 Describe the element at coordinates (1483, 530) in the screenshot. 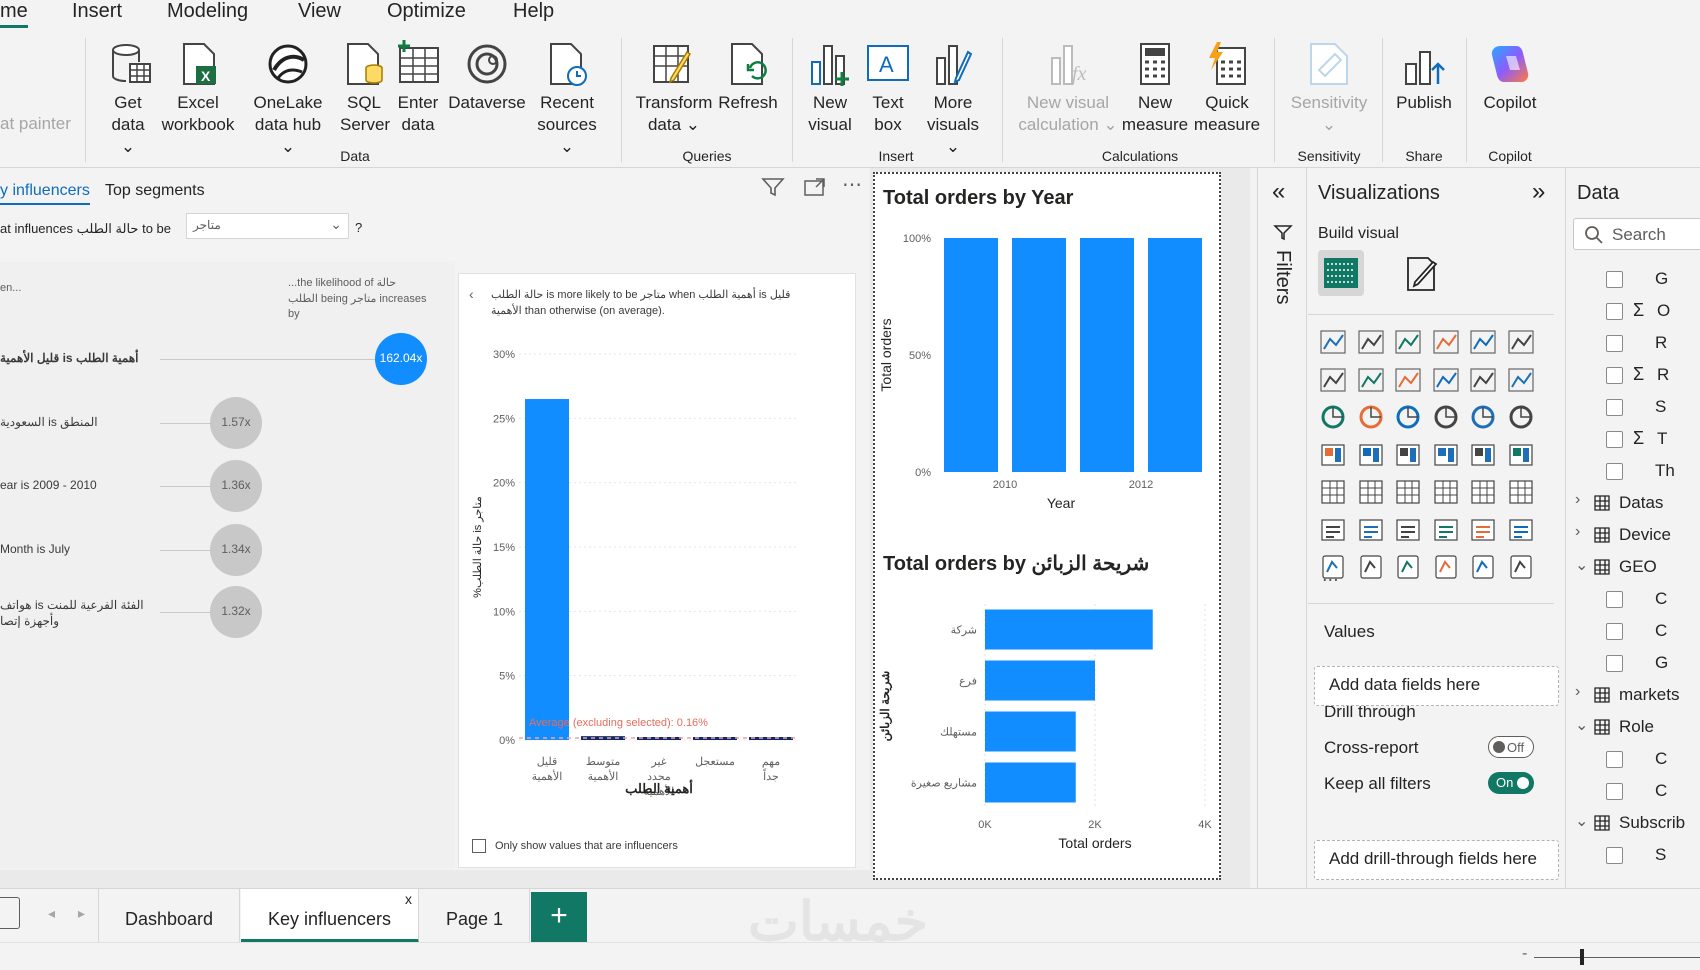

I see `smart-narrative-icon` at that location.